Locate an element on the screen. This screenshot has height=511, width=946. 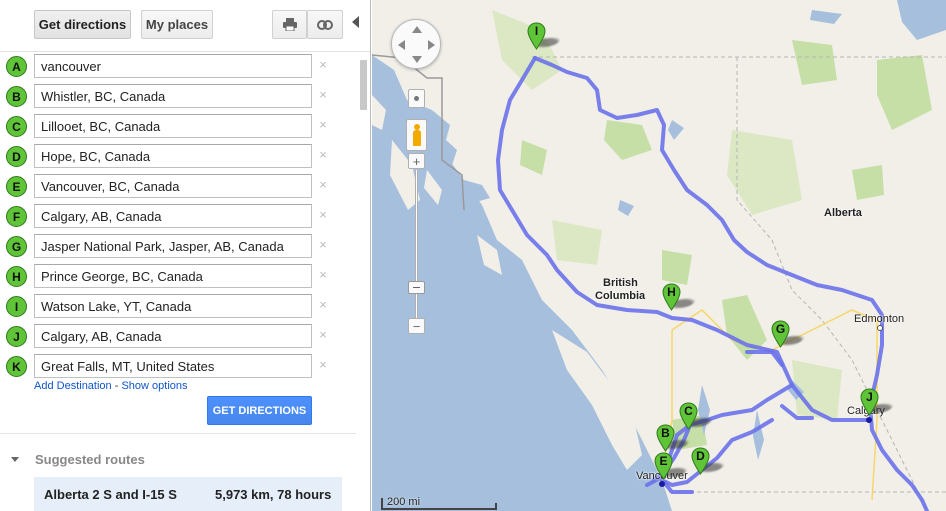
my-places-tab-button: My places is located at coordinates (177, 24).